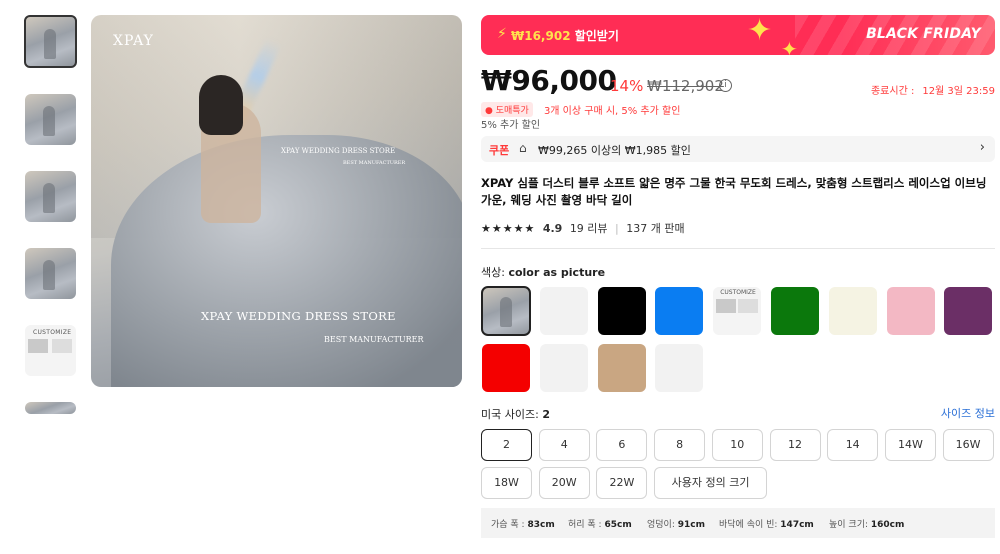 The image size is (1000, 554). Describe the element at coordinates (586, 525) in the screenshot. I see `measurement-label: 허리 폭 :` at that location.